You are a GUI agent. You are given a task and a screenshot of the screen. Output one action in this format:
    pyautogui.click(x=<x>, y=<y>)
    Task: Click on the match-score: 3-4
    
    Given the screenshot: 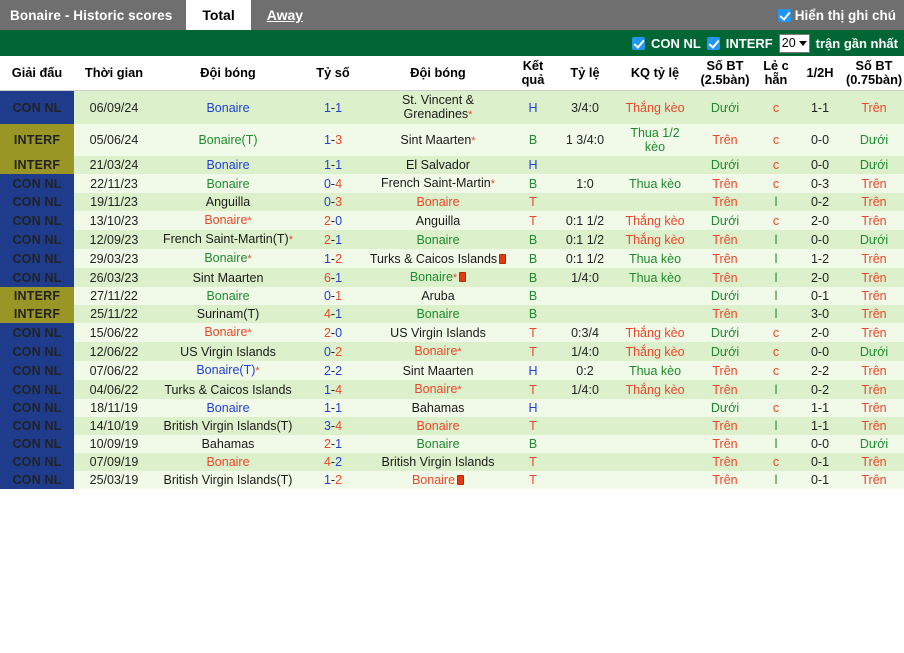 What is the action you would take?
    pyautogui.click(x=333, y=426)
    